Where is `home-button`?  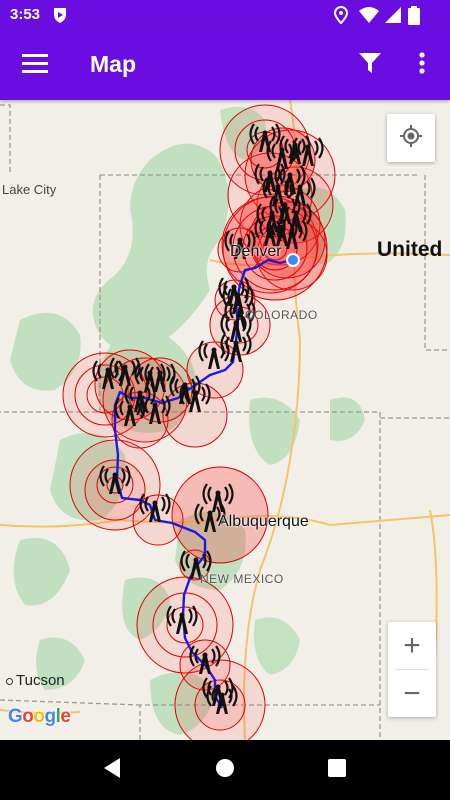 home-button is located at coordinates (225, 770).